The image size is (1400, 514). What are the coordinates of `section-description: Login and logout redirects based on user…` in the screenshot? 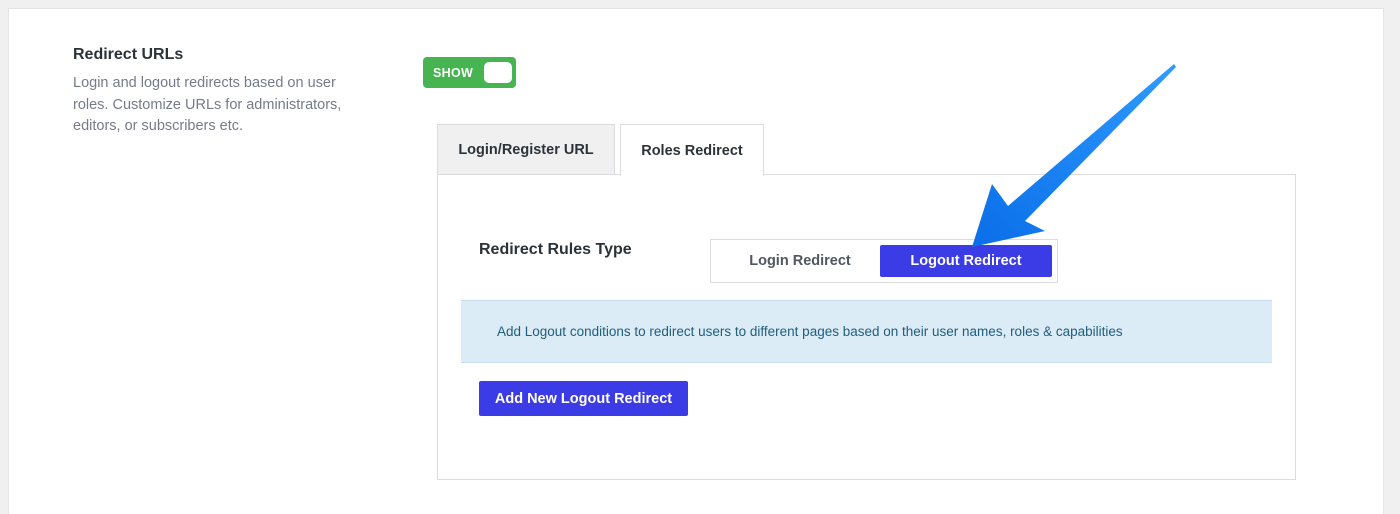 It's located at (207, 104).